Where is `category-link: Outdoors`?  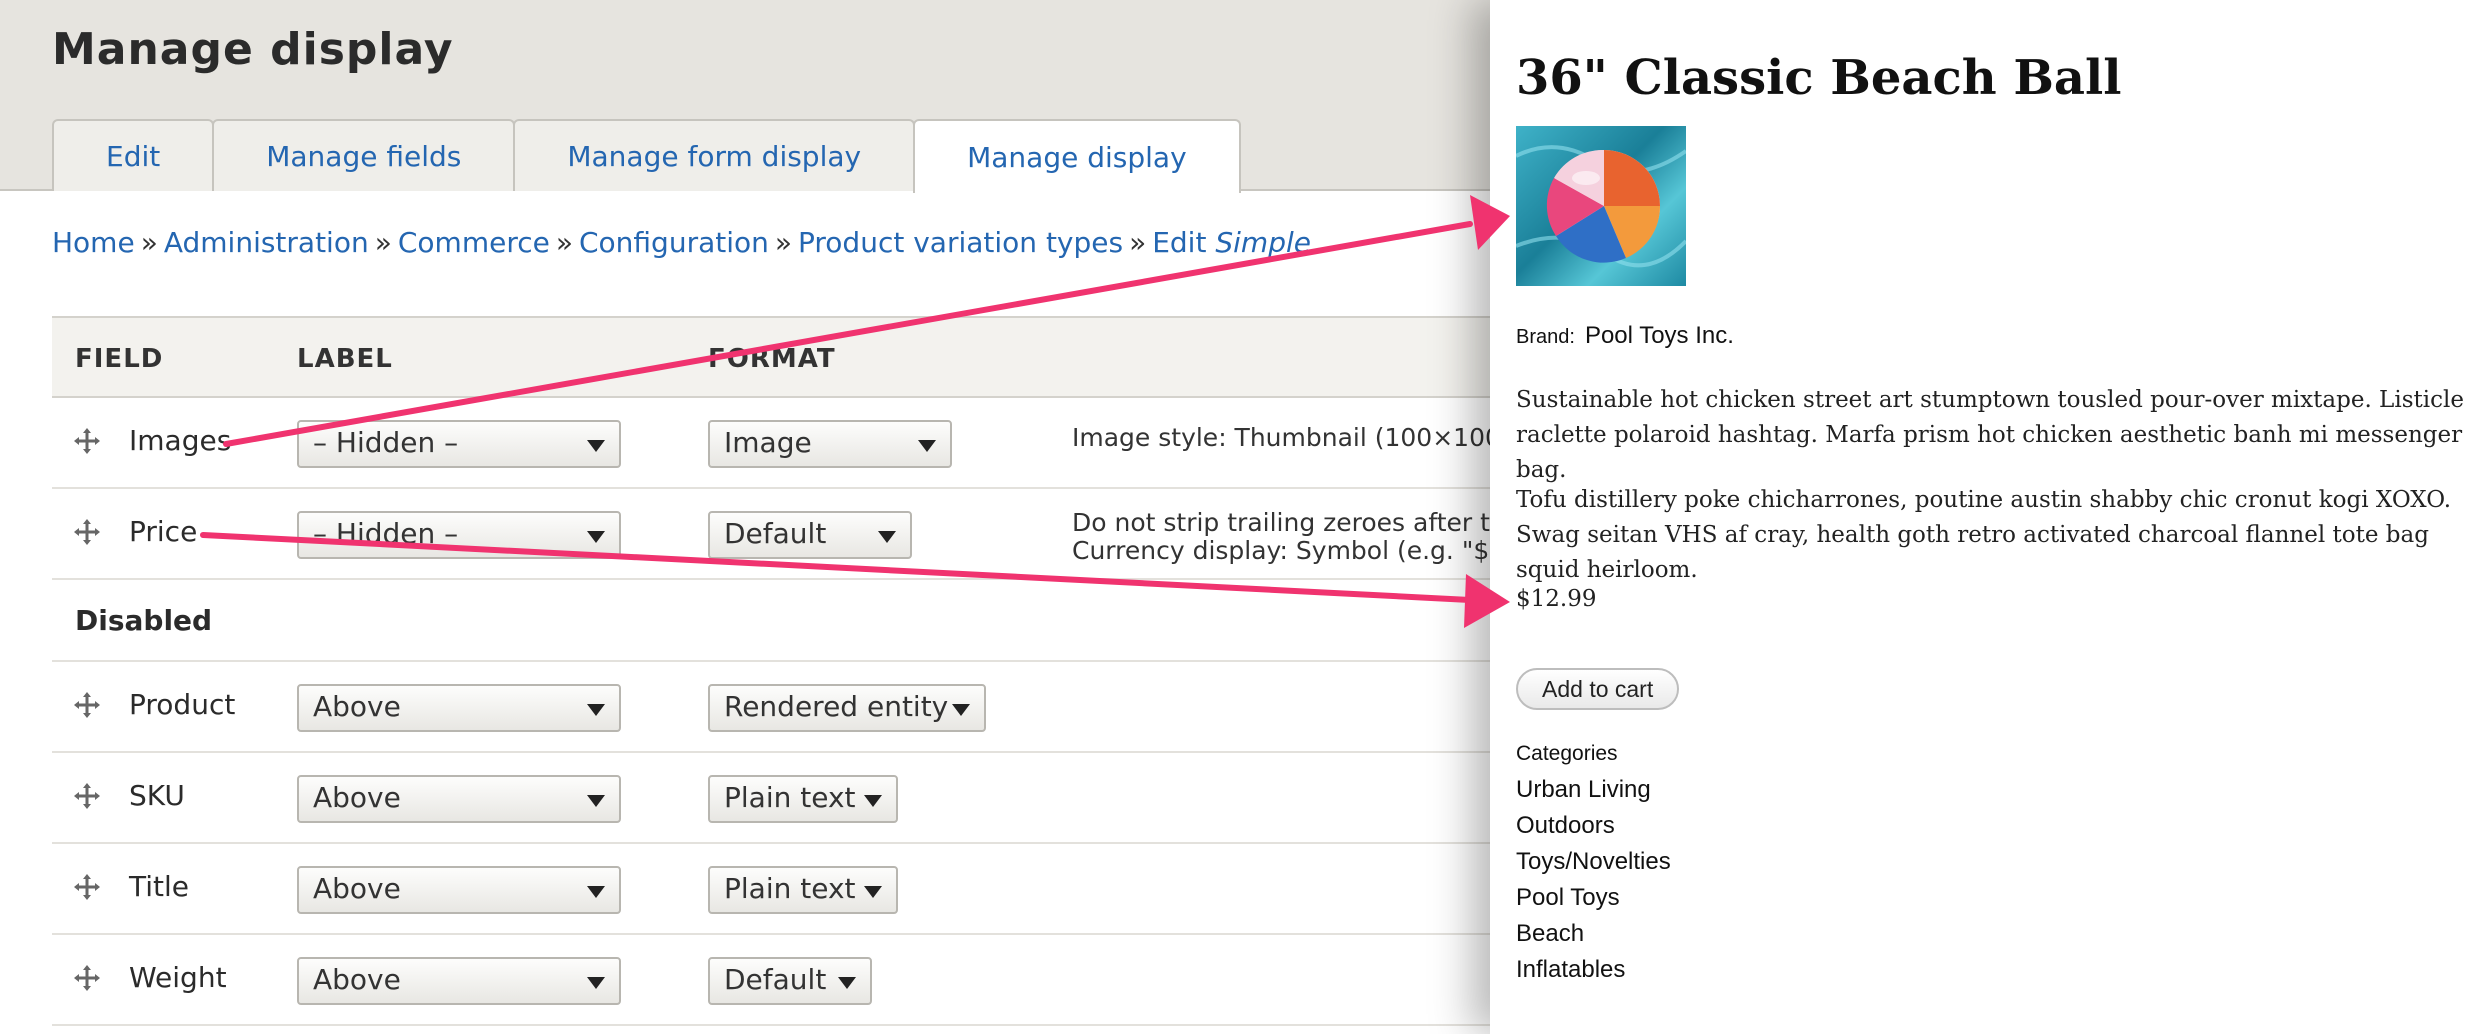
category-link: Outdoors is located at coordinates (1593, 826).